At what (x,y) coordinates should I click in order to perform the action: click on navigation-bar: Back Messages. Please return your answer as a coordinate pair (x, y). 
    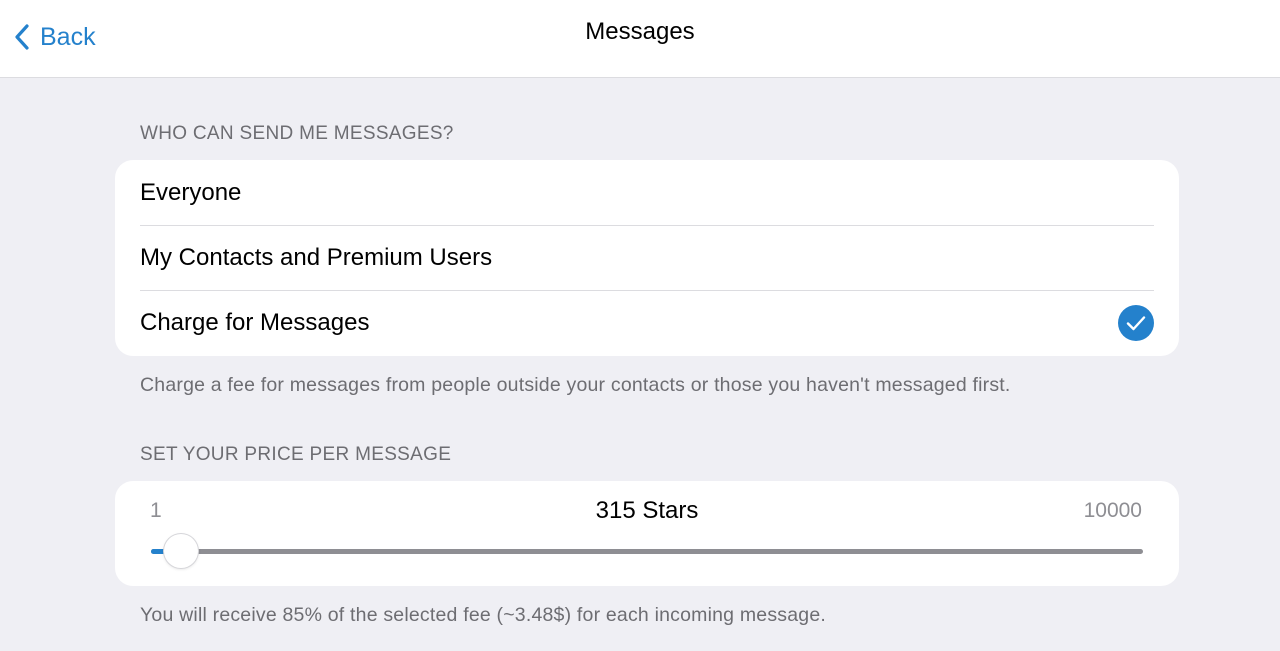
    Looking at the image, I should click on (640, 39).